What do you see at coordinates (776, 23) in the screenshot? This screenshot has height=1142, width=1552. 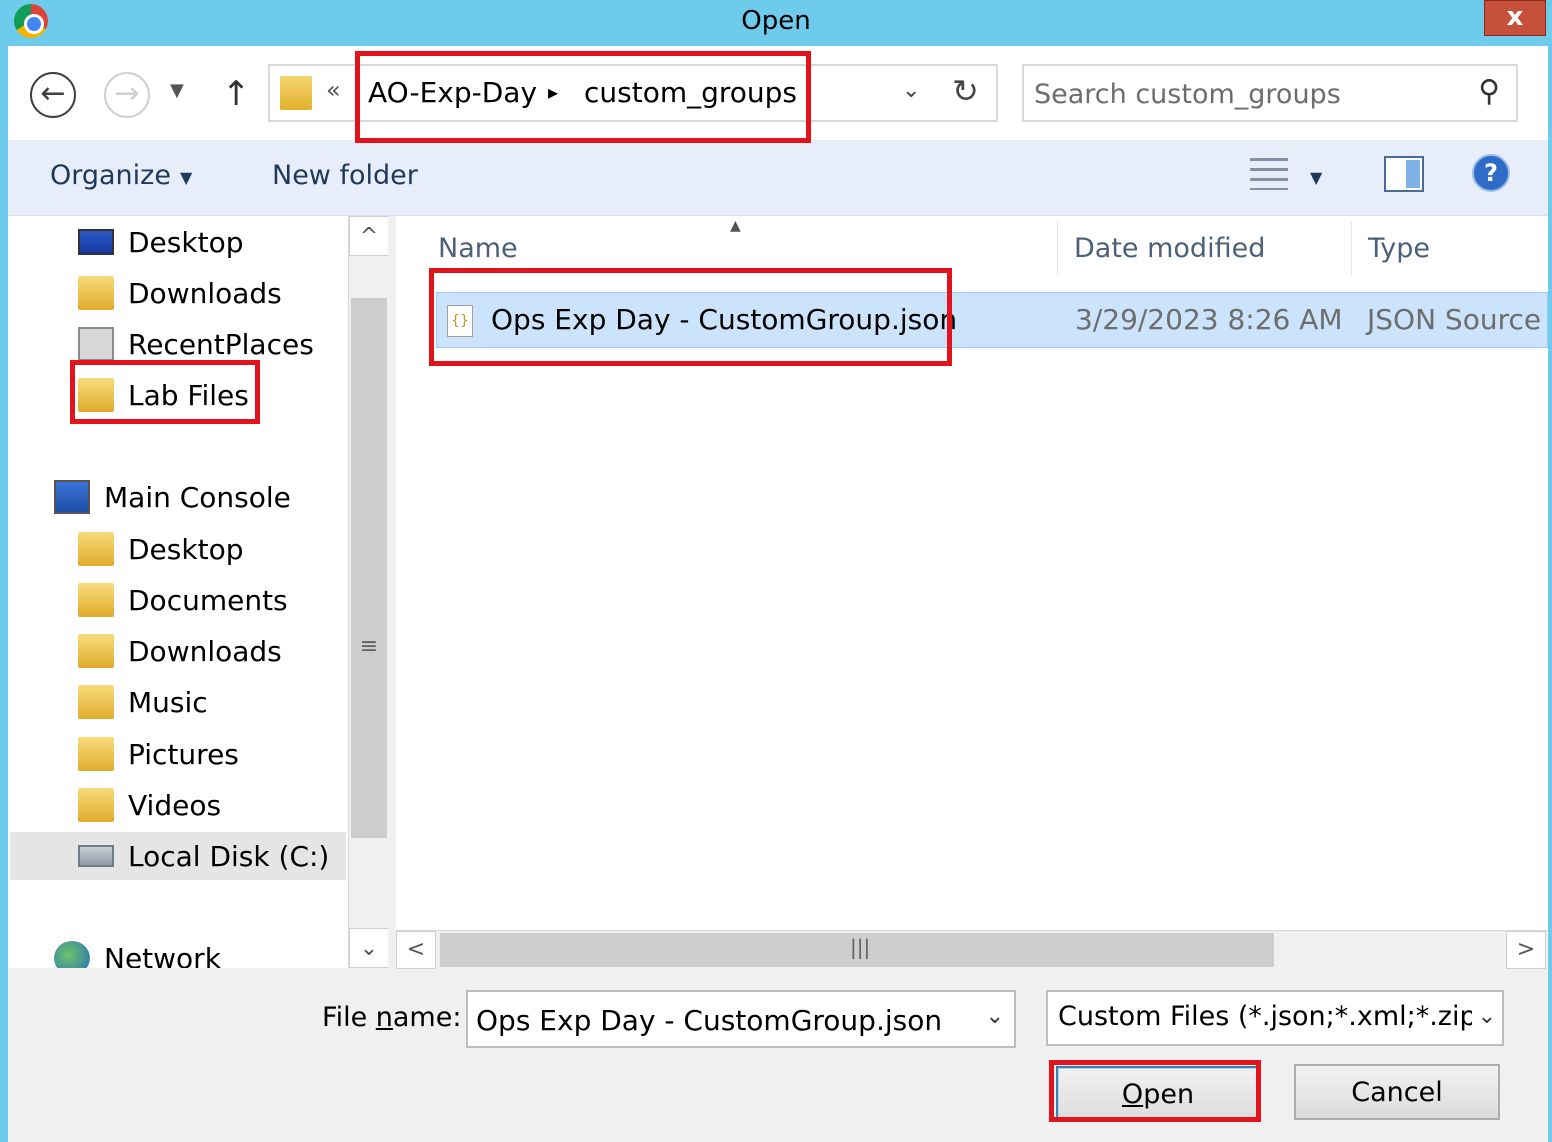 I see `title-bar: Open x` at bounding box center [776, 23].